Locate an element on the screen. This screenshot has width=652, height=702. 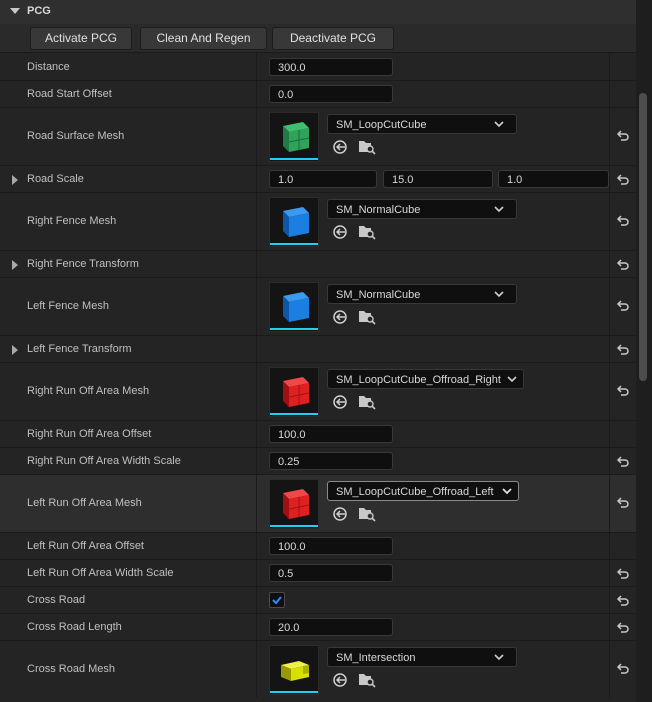
right-run-off-offset-input: 100.0 is located at coordinates (331, 434).